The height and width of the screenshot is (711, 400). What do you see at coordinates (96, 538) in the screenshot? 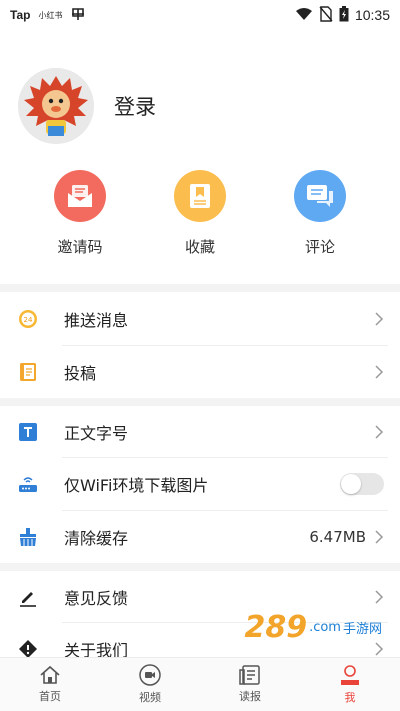
I see `clear-cache-label: 清除缓存` at bounding box center [96, 538].